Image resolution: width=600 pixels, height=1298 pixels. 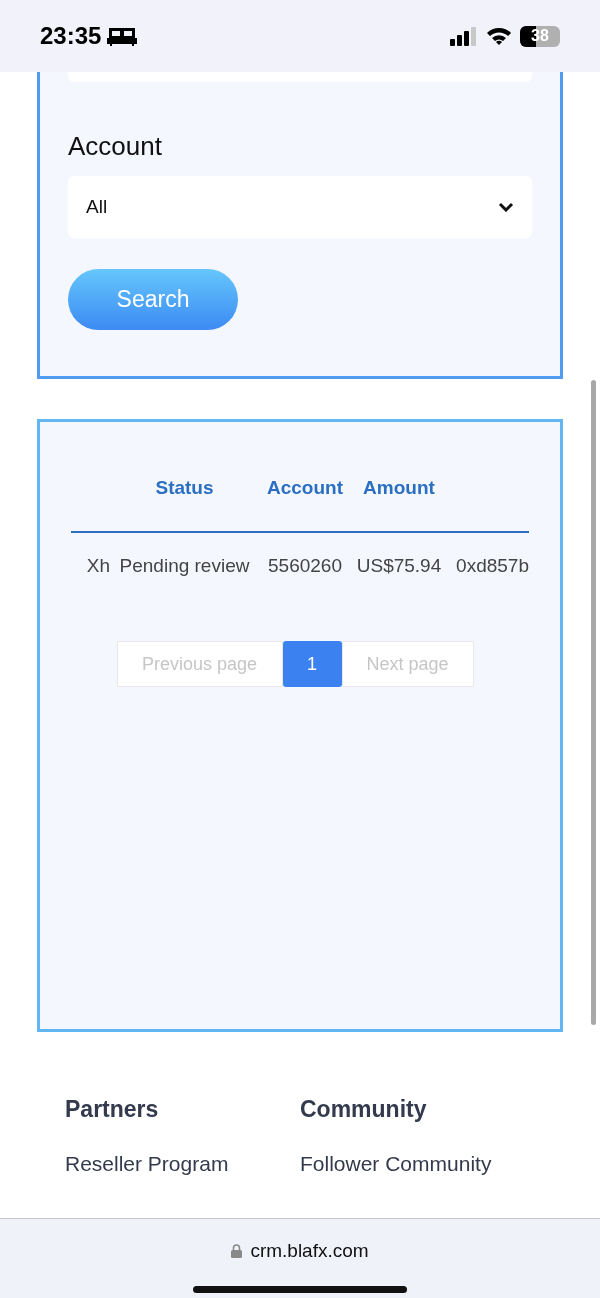 What do you see at coordinates (506, 207) in the screenshot?
I see `chevron-down-icon` at bounding box center [506, 207].